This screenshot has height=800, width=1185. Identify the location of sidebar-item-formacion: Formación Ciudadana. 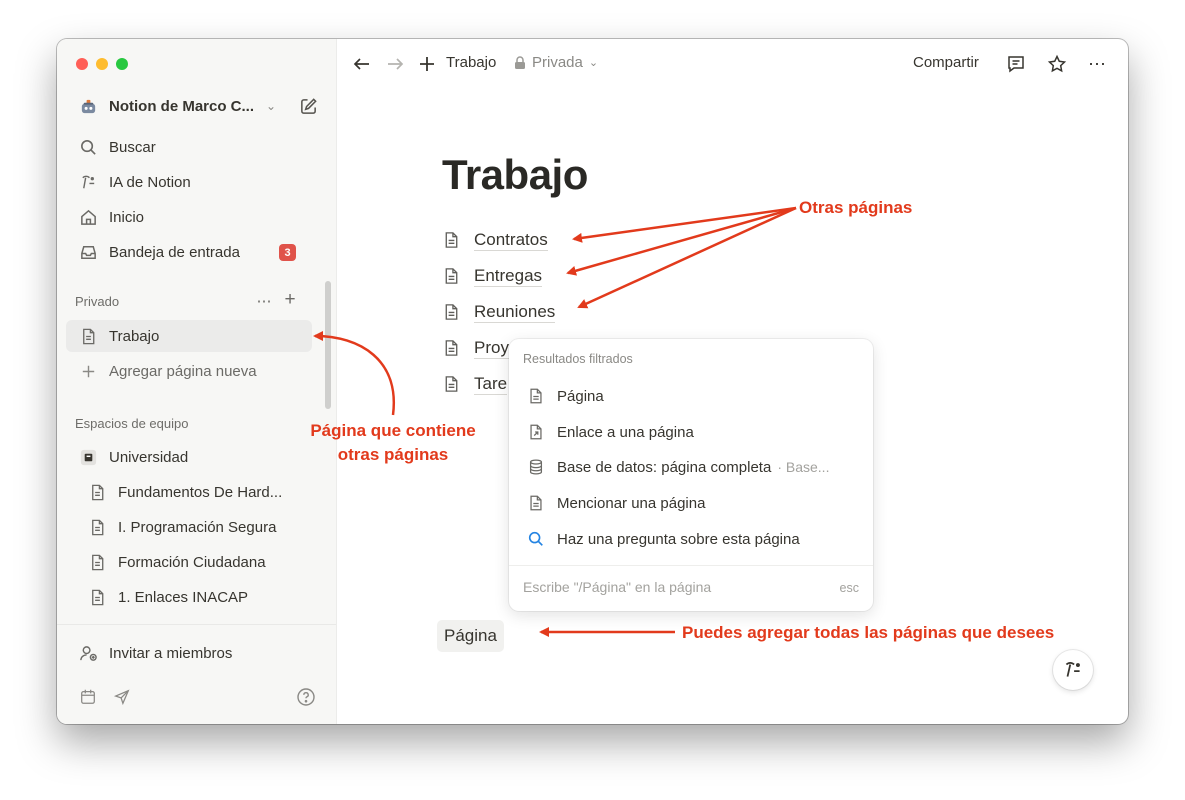
(189, 562).